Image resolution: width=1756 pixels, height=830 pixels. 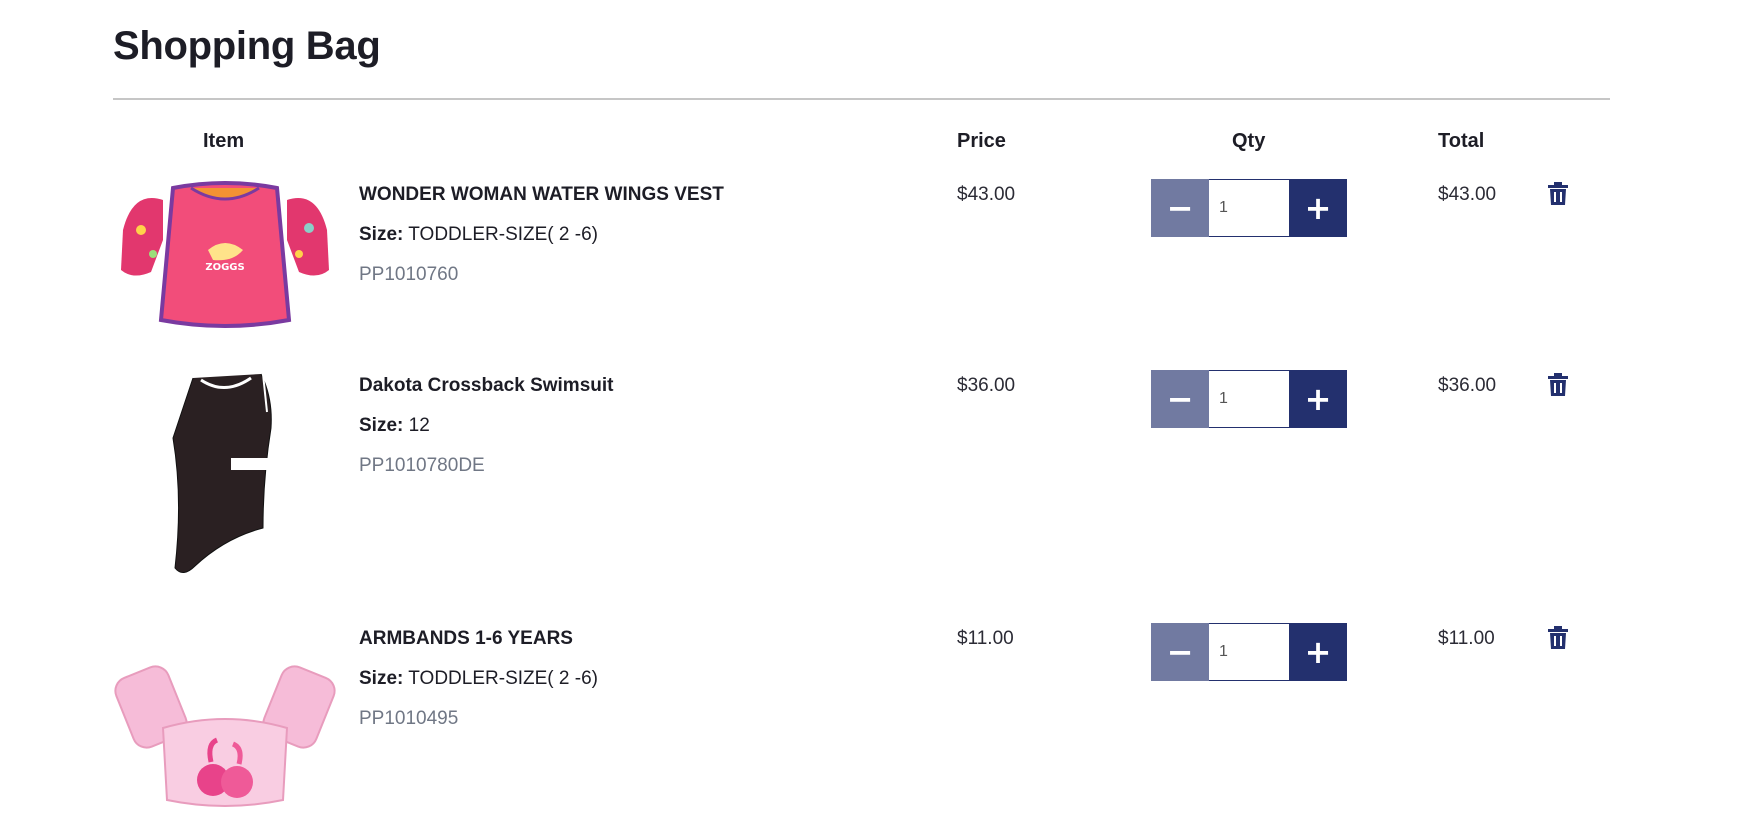 I want to click on item-name: ARMBANDS 1-6 YEARS, so click(x=466, y=639).